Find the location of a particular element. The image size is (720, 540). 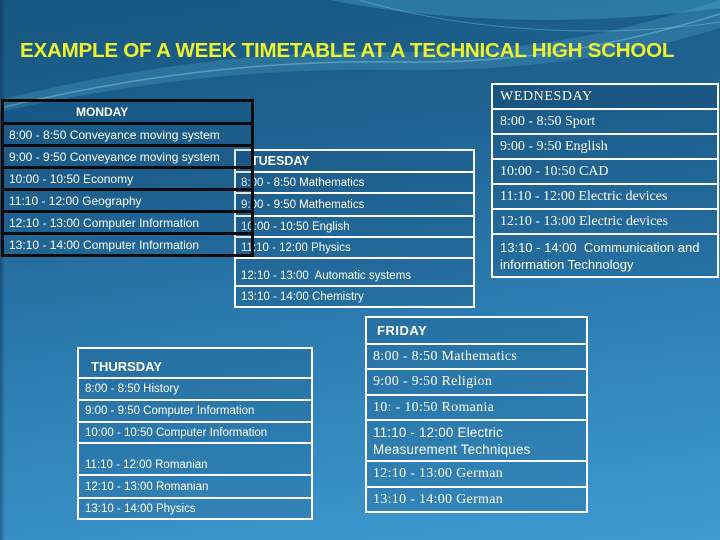

monday-header: MONDAY is located at coordinates (102, 112).